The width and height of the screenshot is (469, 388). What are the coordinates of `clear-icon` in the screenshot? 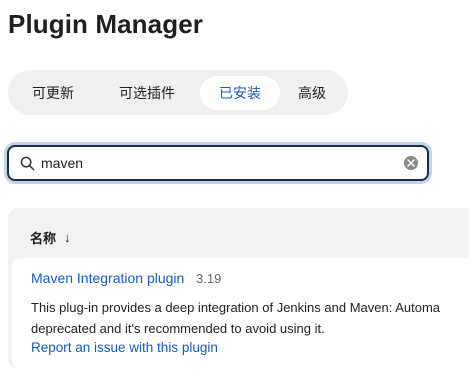 It's located at (411, 163).